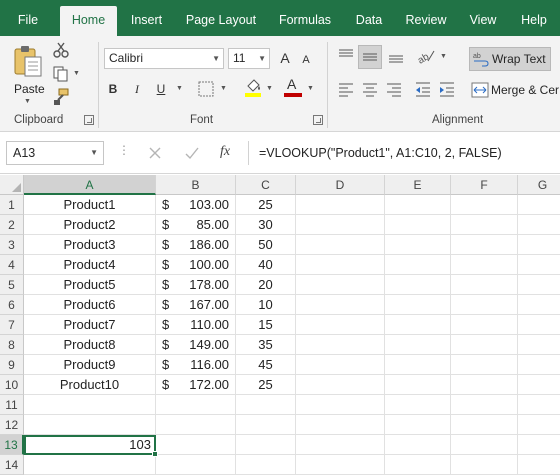 The width and height of the screenshot is (560, 475). What do you see at coordinates (484, 285) in the screenshot?
I see `cell-f5` at bounding box center [484, 285].